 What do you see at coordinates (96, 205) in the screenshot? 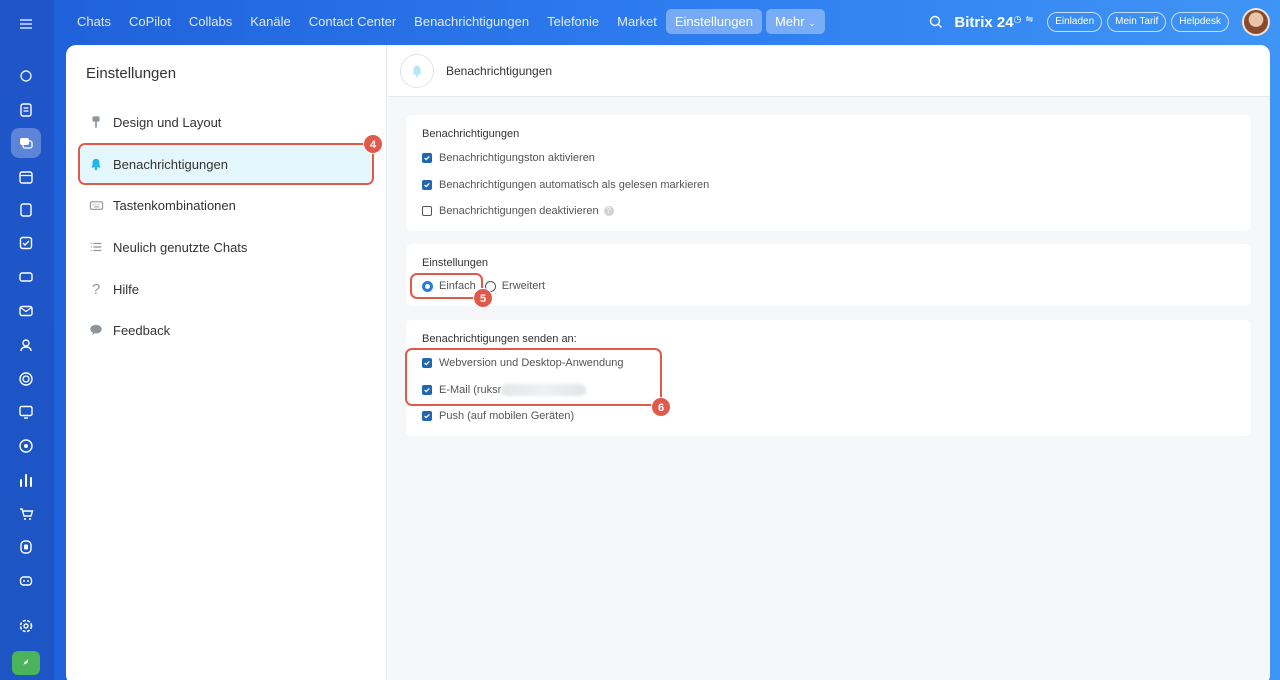
I see `keyboard-icon` at bounding box center [96, 205].